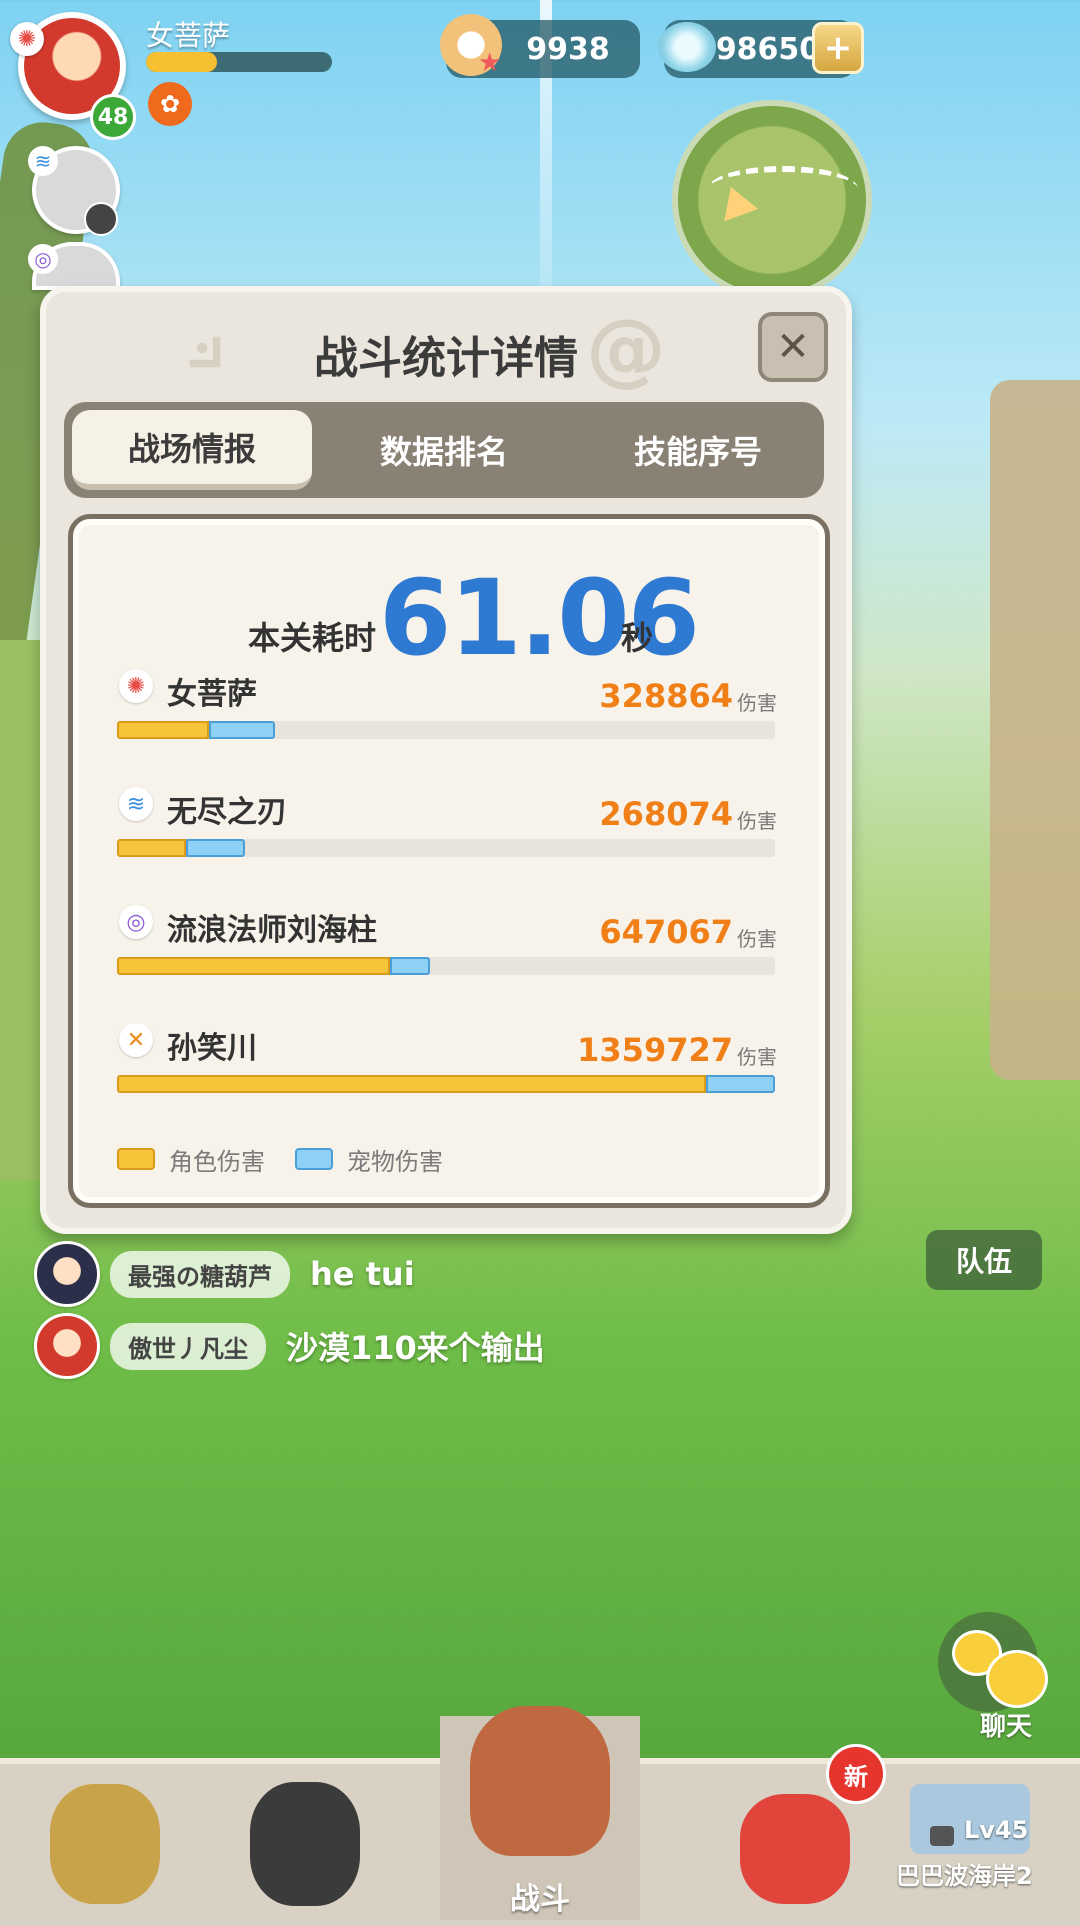  I want to click on chat-message-text: he tui, so click(362, 1274).